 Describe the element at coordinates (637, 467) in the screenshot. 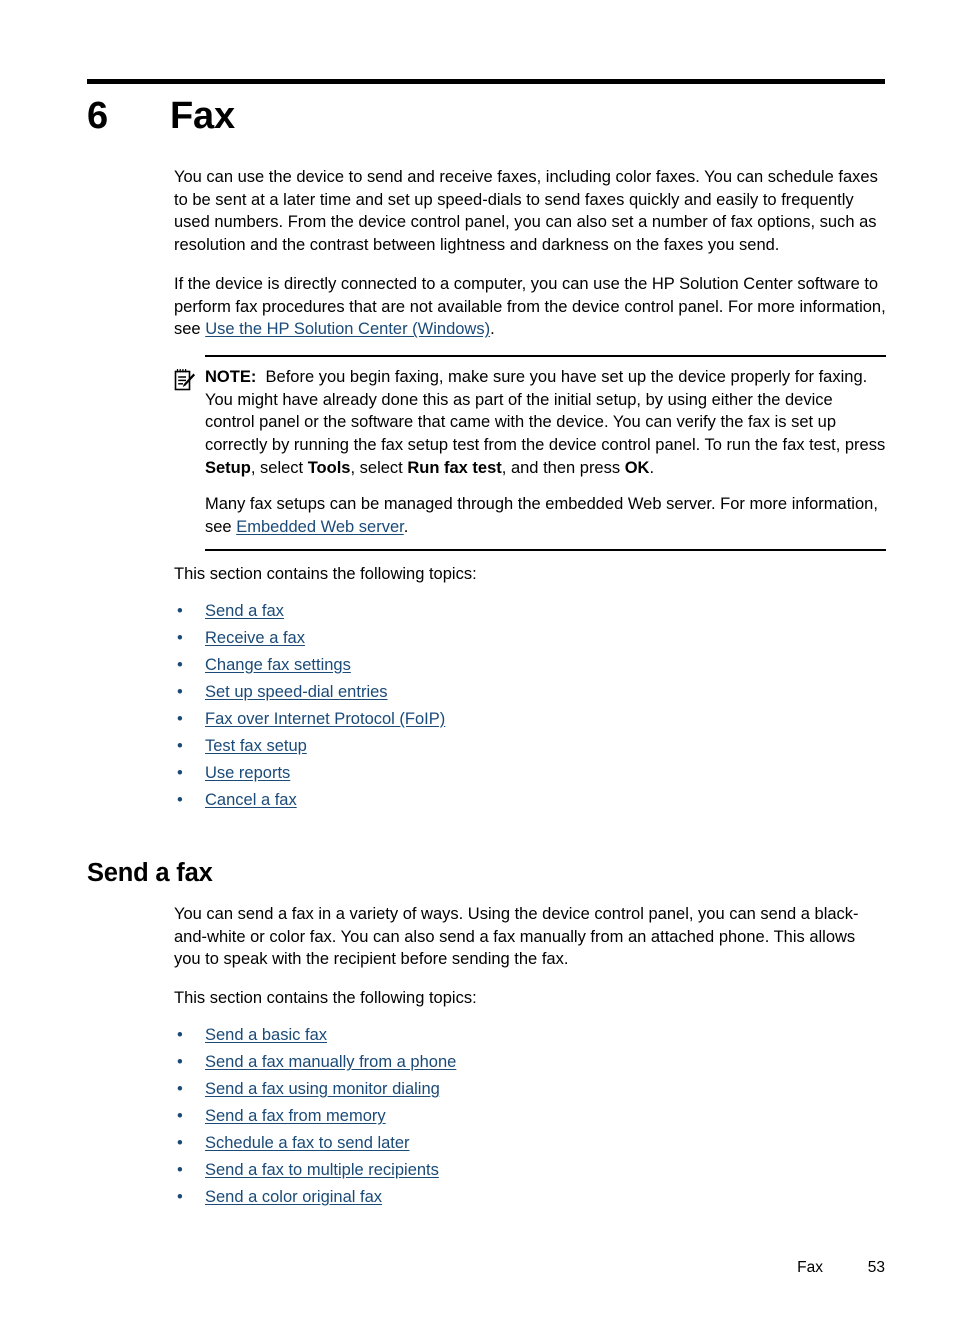

I see `note-bold-ok: OK` at that location.